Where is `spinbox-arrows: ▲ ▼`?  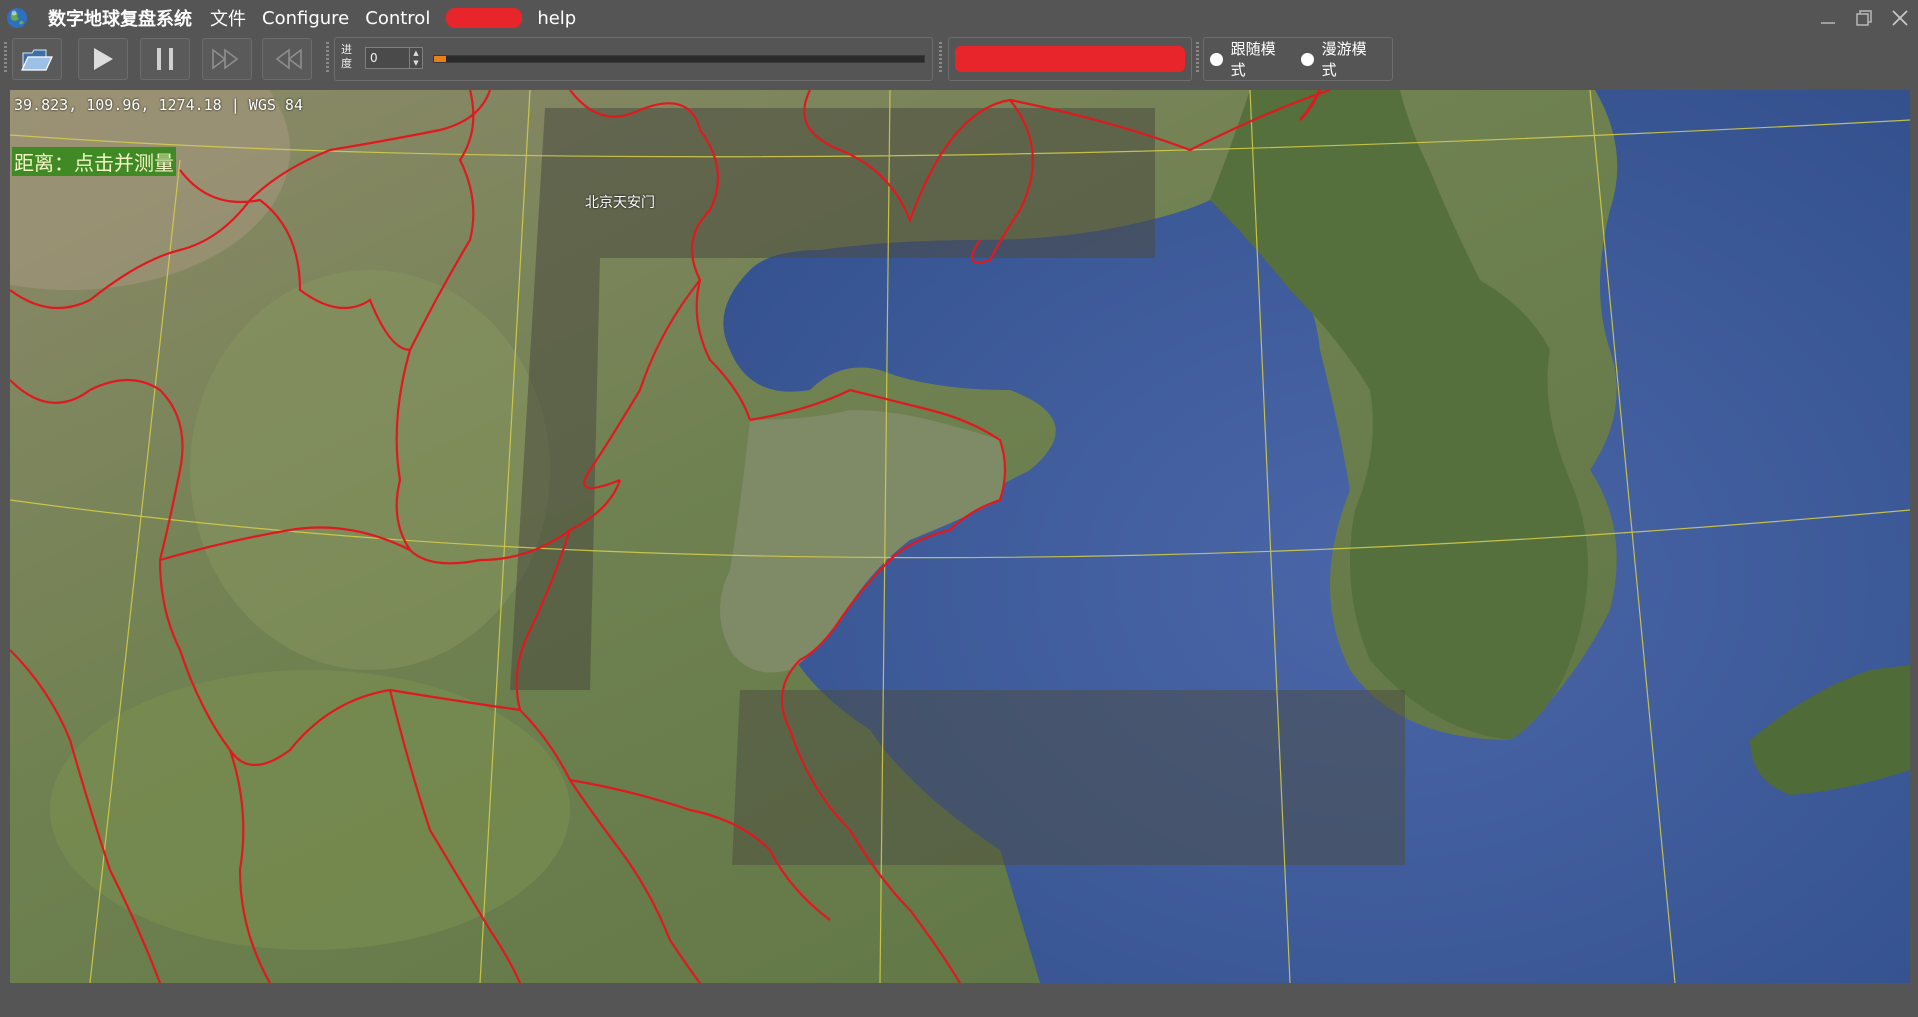 spinbox-arrows: ▲ ▼ is located at coordinates (415, 58).